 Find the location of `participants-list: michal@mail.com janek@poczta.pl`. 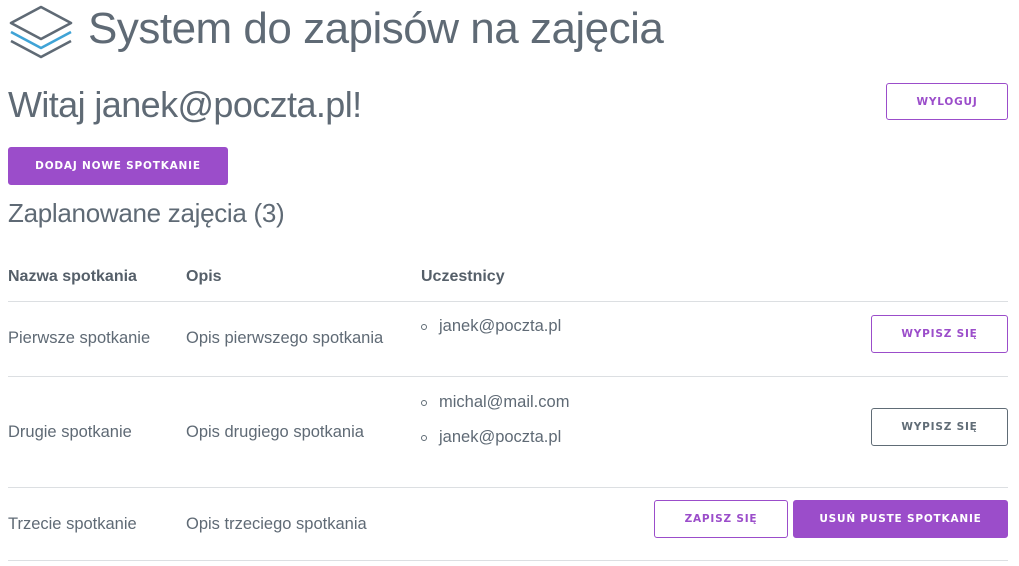

participants-list: michal@mail.com janek@poczta.pl is located at coordinates (495, 428).